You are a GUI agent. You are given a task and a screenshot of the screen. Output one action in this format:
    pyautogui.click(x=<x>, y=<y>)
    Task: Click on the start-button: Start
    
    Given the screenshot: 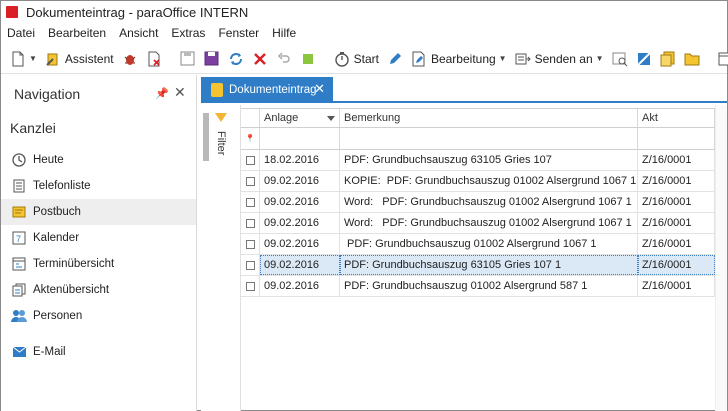 What is the action you would take?
    pyautogui.click(x=356, y=59)
    